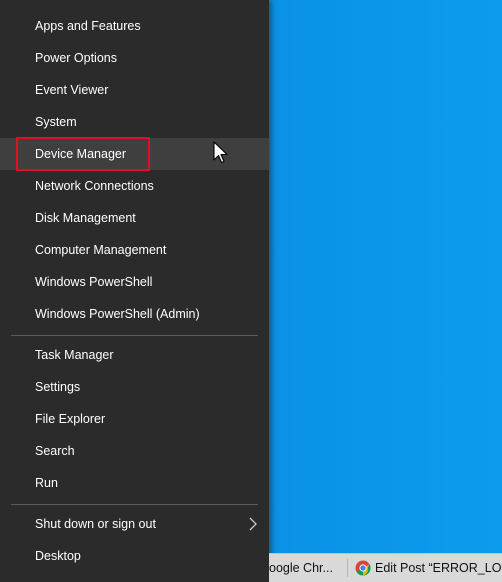 The height and width of the screenshot is (582, 502). Describe the element at coordinates (220, 152) in the screenshot. I see `mouse-cursor-icon` at that location.